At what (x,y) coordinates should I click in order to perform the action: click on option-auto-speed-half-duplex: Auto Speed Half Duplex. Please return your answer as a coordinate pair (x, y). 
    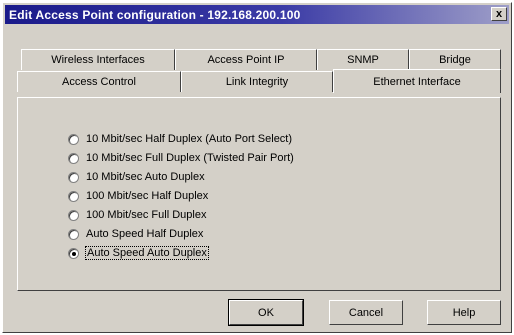
    Looking at the image, I should click on (135, 234).